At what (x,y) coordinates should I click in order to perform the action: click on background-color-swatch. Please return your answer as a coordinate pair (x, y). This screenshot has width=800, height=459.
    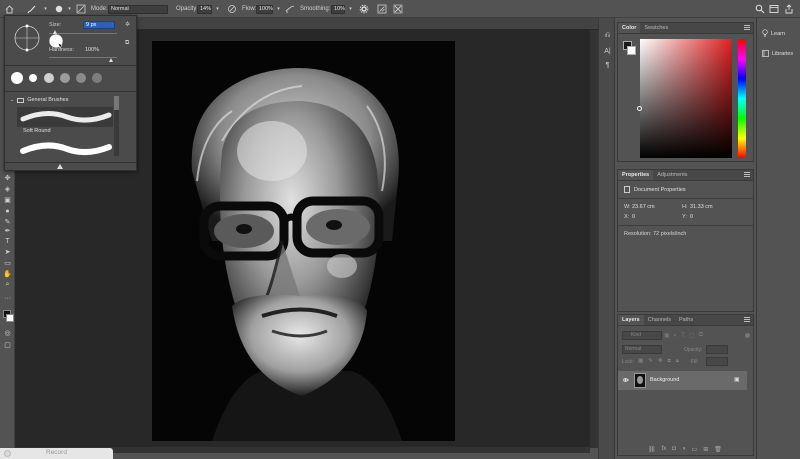
    Looking at the image, I should click on (10, 318).